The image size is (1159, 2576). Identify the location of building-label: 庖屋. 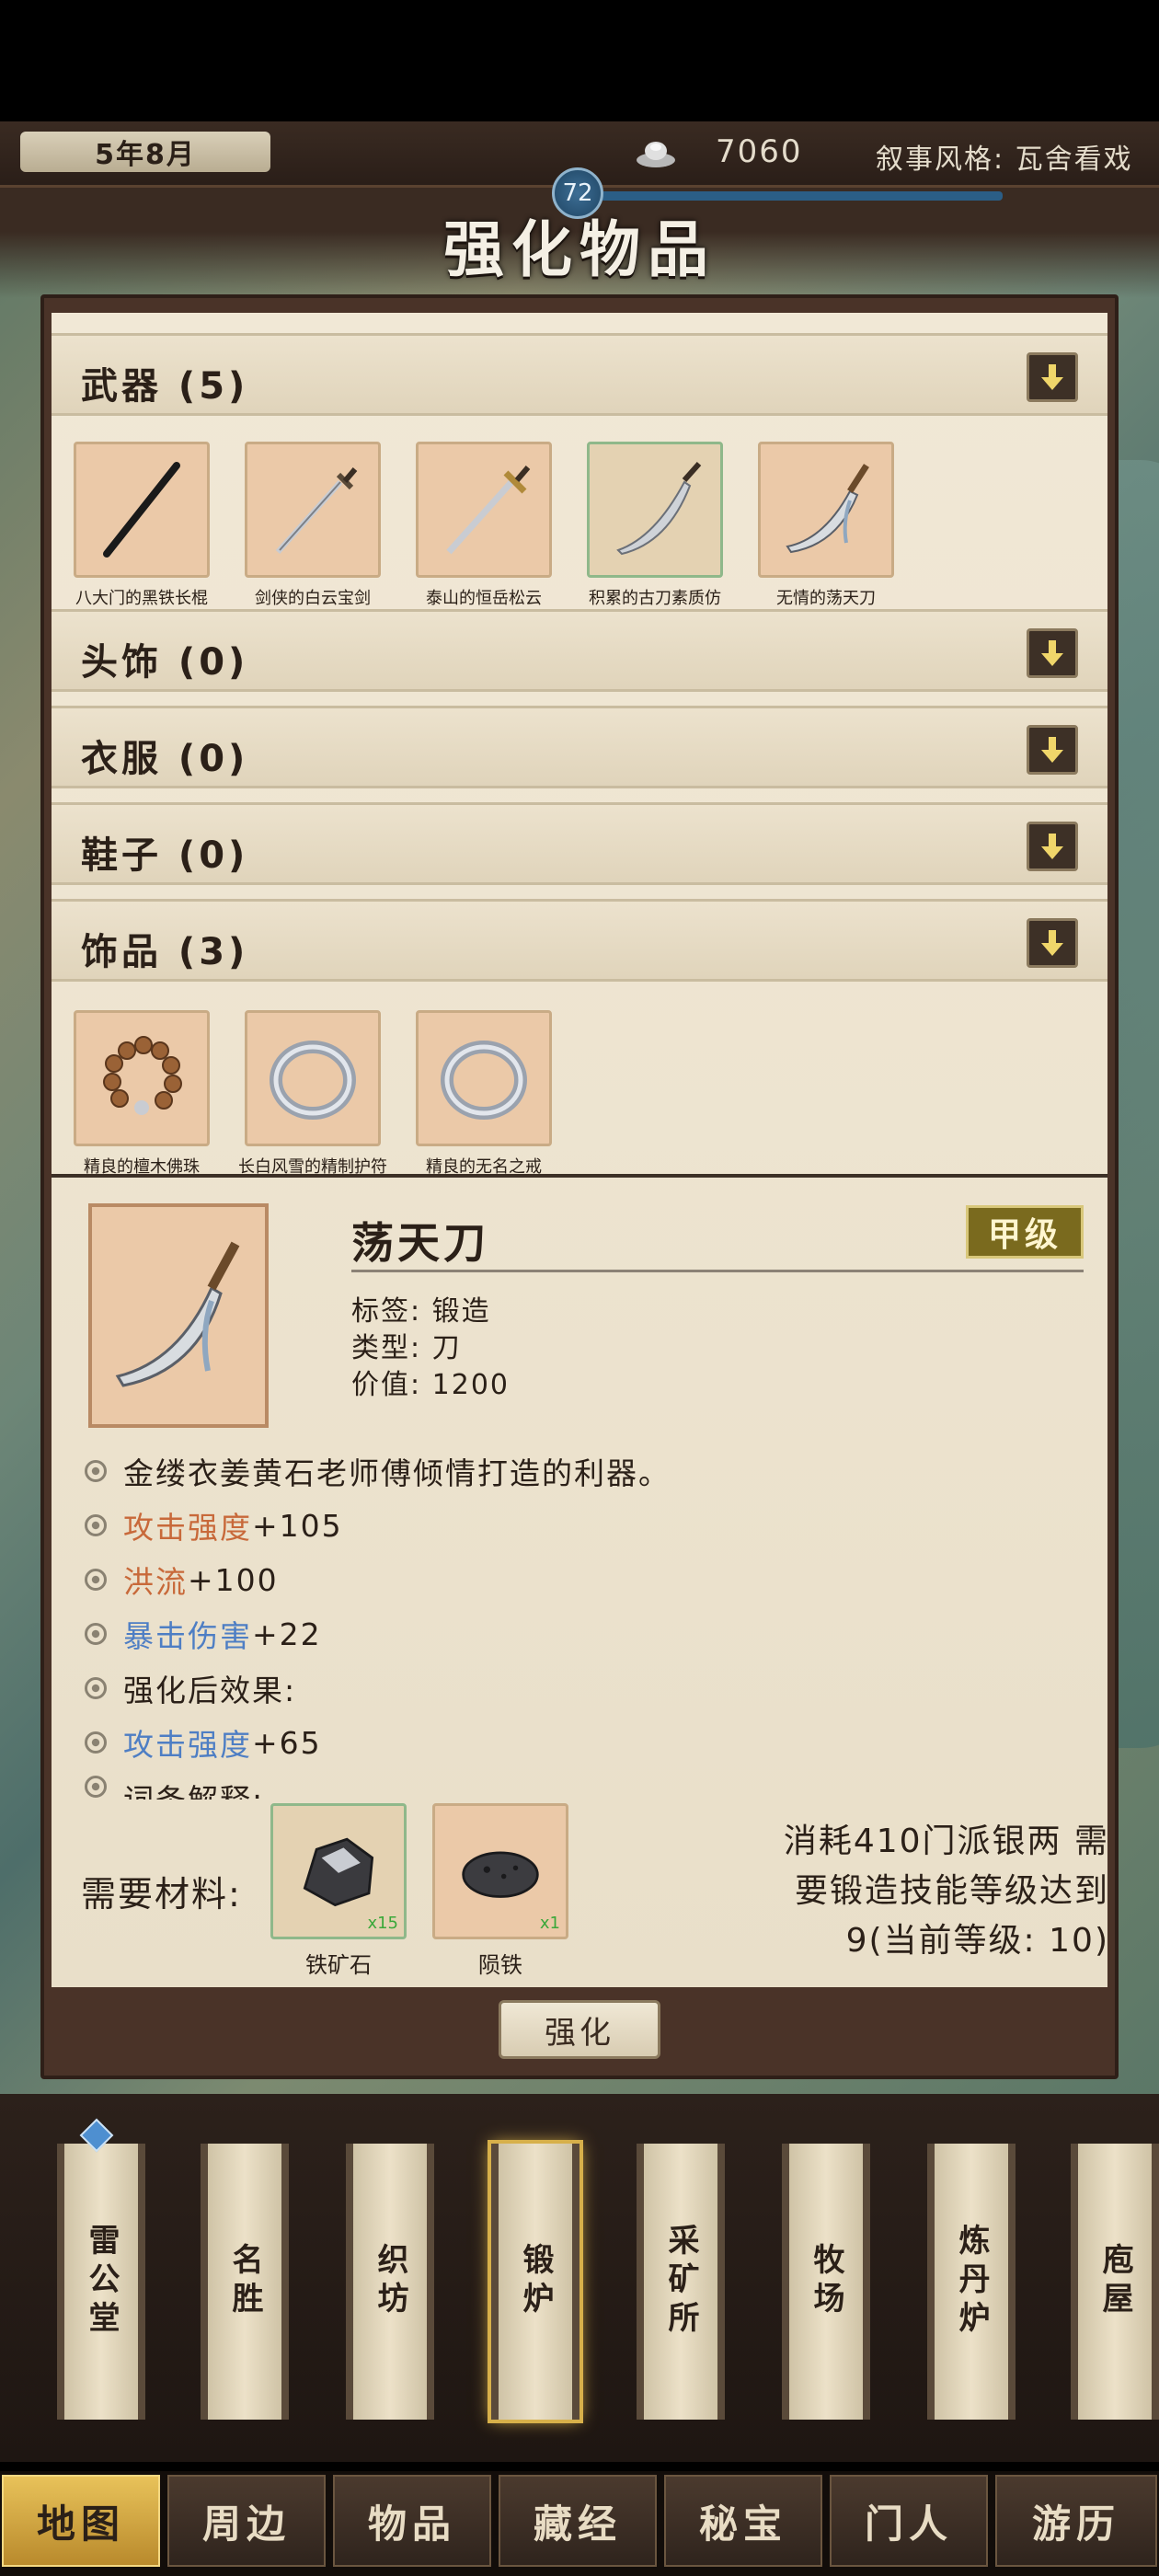
(1114, 2281).